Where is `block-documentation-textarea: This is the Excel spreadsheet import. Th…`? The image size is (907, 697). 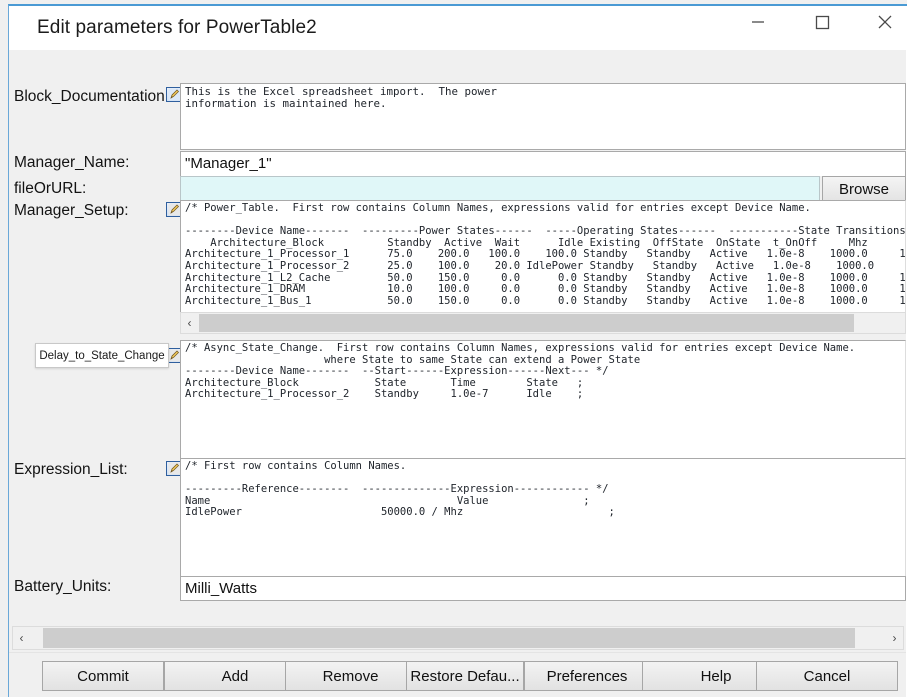
block-documentation-textarea: This is the Excel spreadsheet import. Th… is located at coordinates (543, 116).